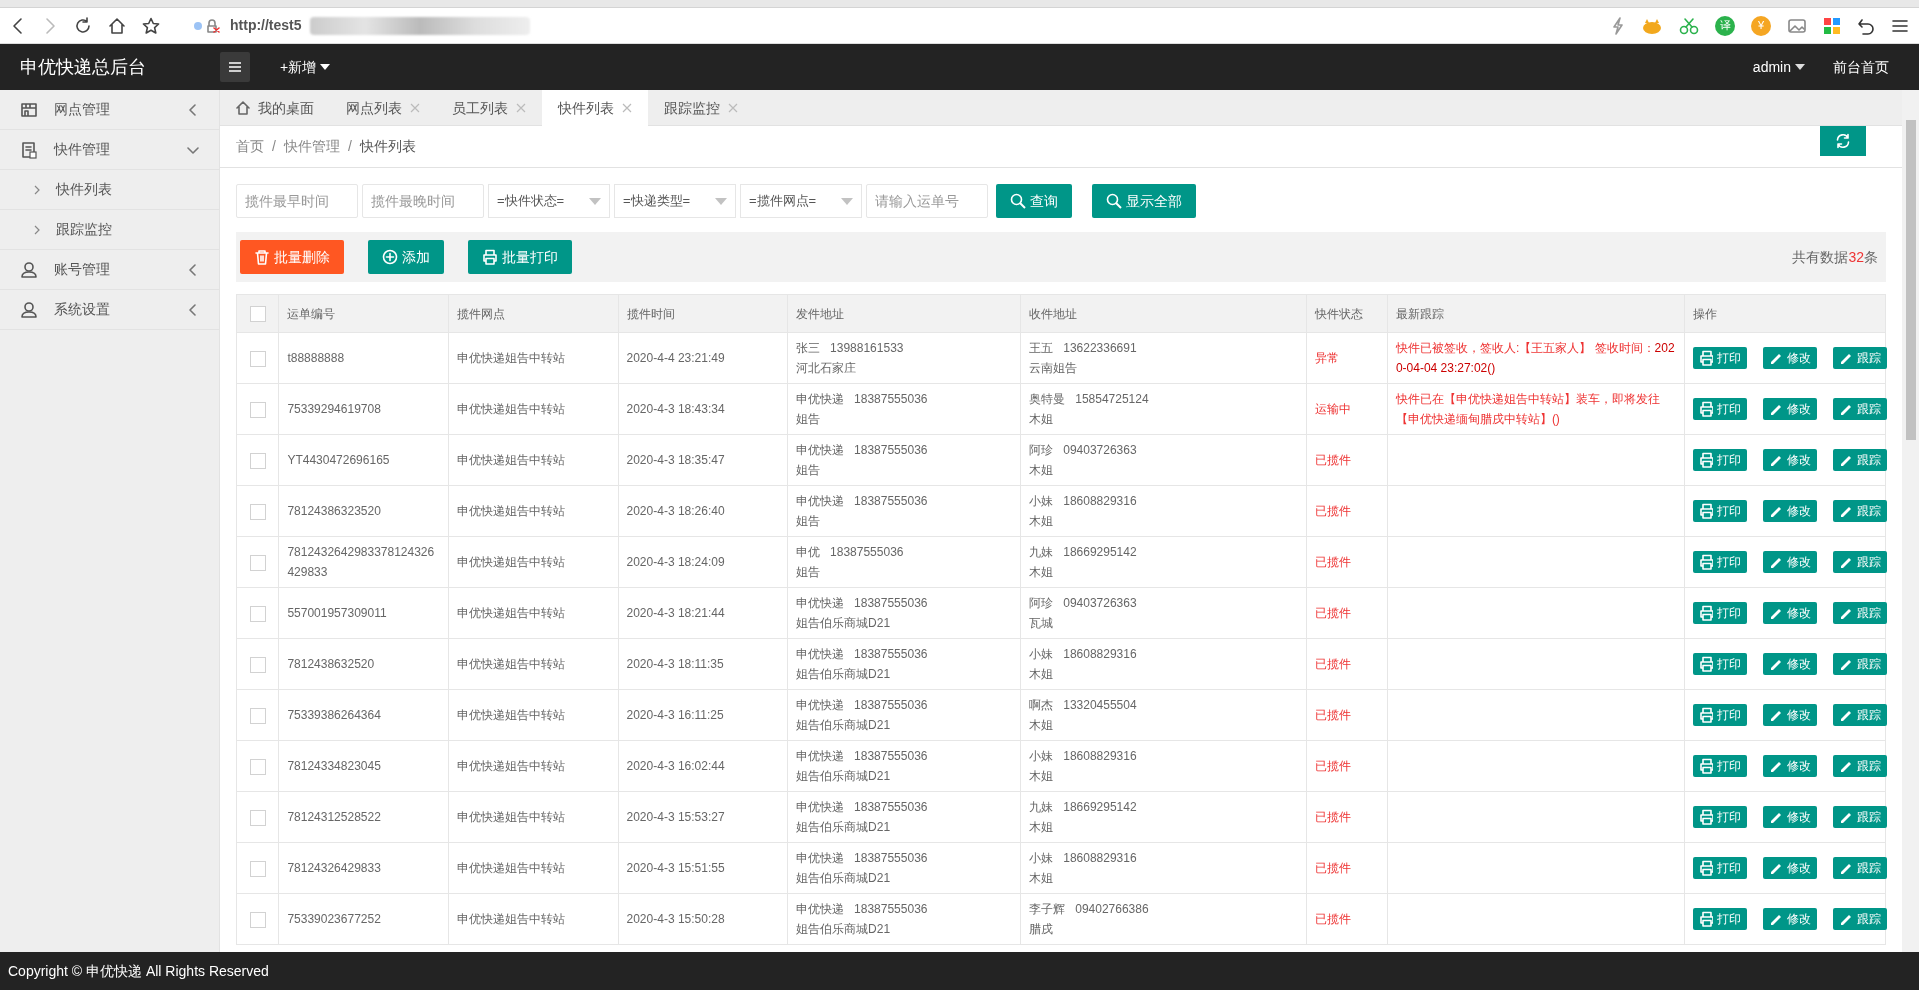 Image resolution: width=1919 pixels, height=990 pixels. What do you see at coordinates (675, 201) in the screenshot?
I see `select-field: =快递类型=` at bounding box center [675, 201].